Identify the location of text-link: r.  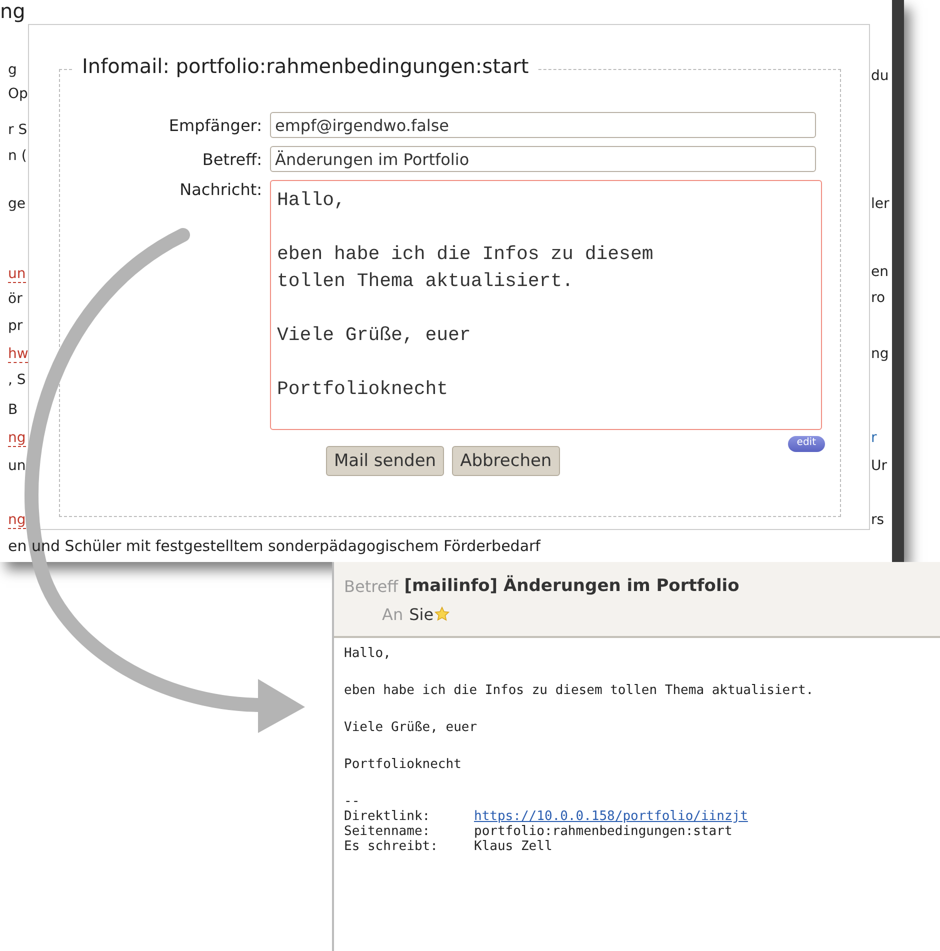
(874, 438).